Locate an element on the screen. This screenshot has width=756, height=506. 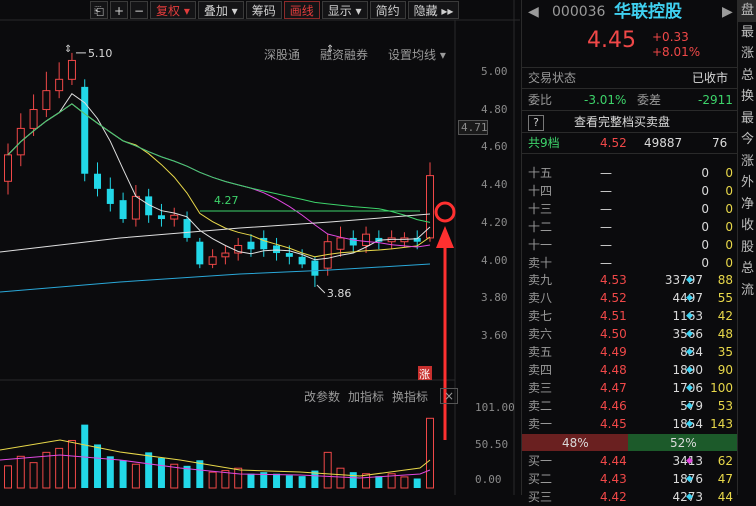
buy-level-row: 买一 4.44 3413 ◆ 62 is located at coordinates (629, 461).